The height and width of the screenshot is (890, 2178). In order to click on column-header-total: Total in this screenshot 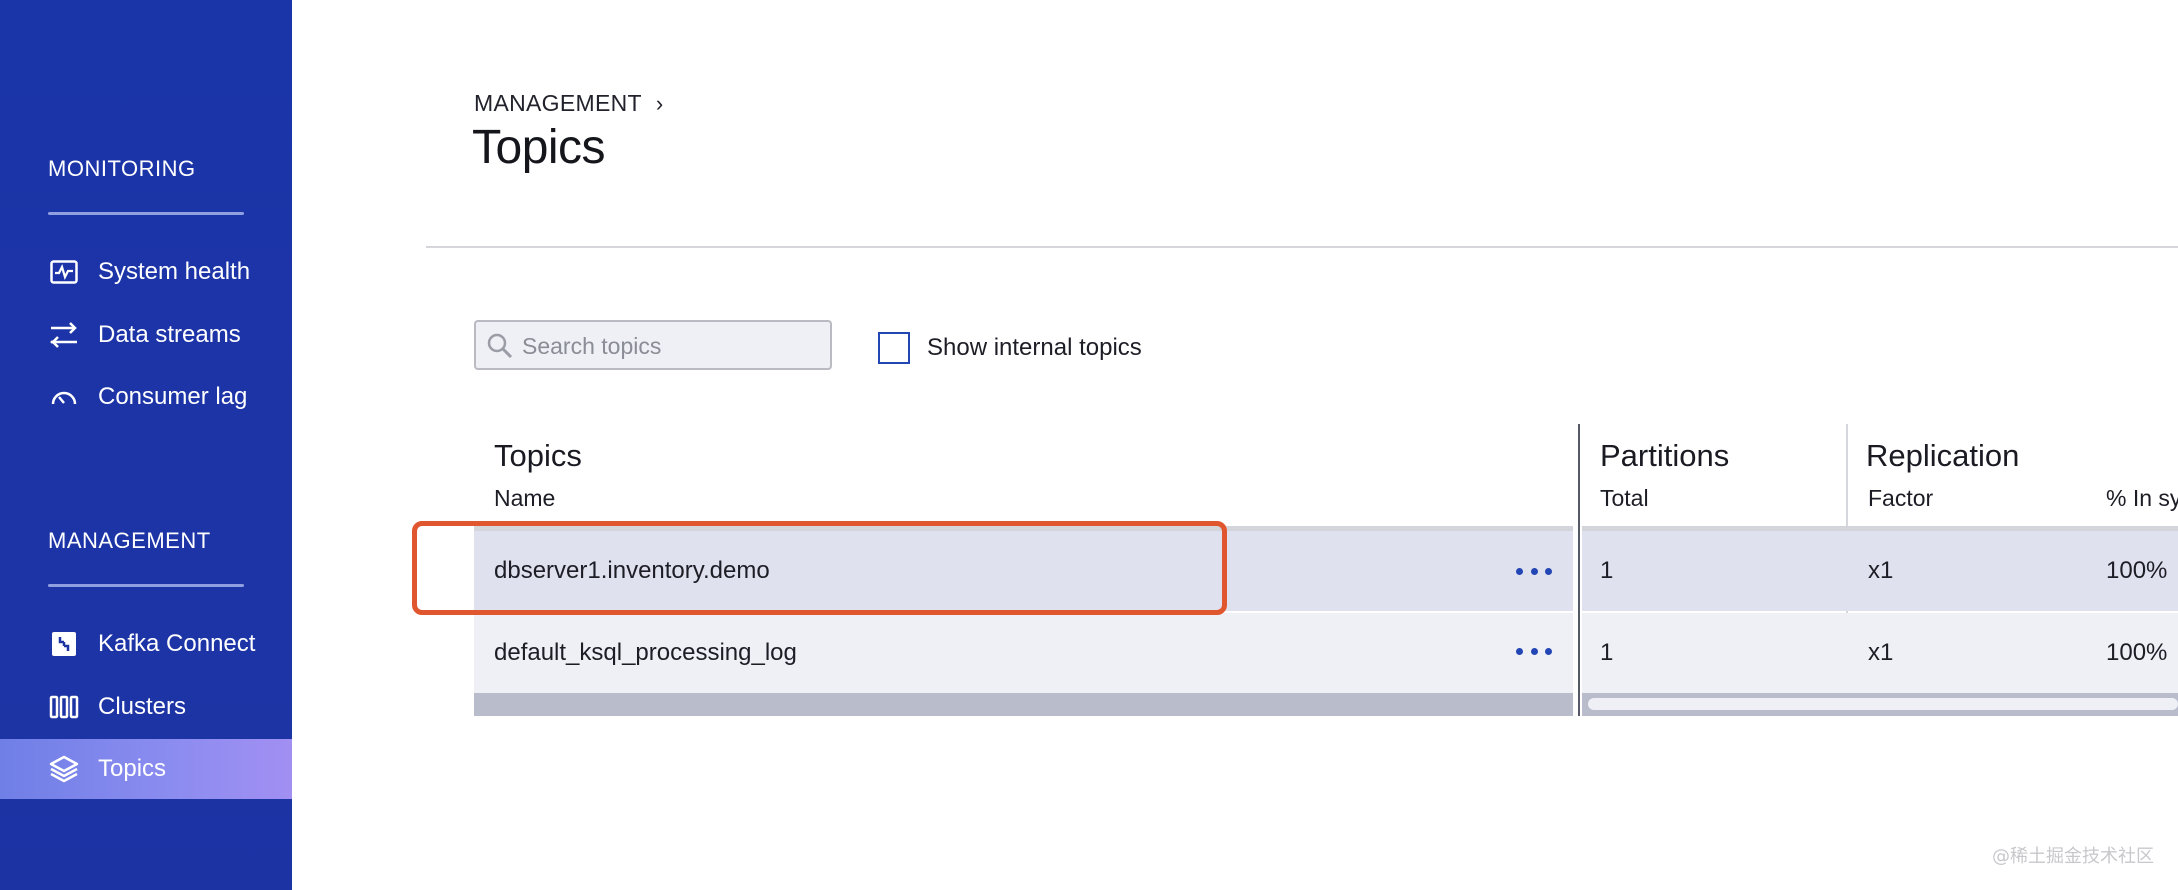, I will do `click(1624, 498)`.